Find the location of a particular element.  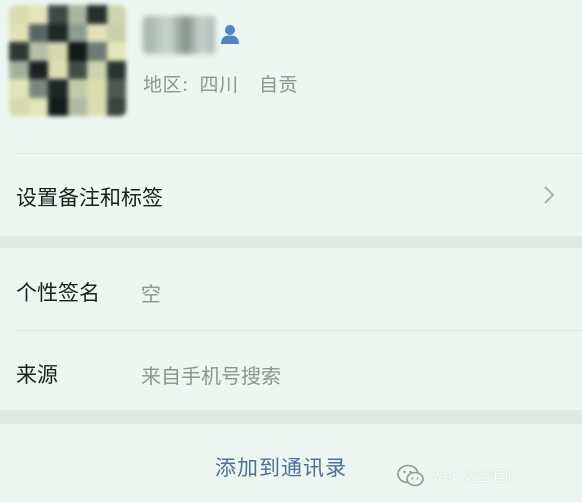

source-value: 来自手机号搜索 is located at coordinates (211, 376).